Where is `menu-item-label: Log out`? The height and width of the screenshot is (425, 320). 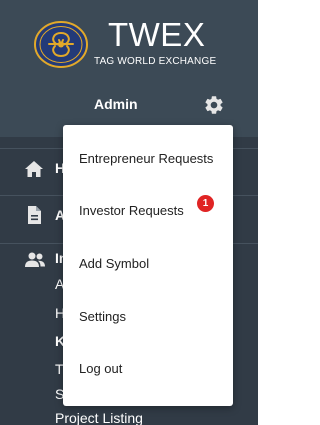 menu-item-label: Log out is located at coordinates (101, 368).